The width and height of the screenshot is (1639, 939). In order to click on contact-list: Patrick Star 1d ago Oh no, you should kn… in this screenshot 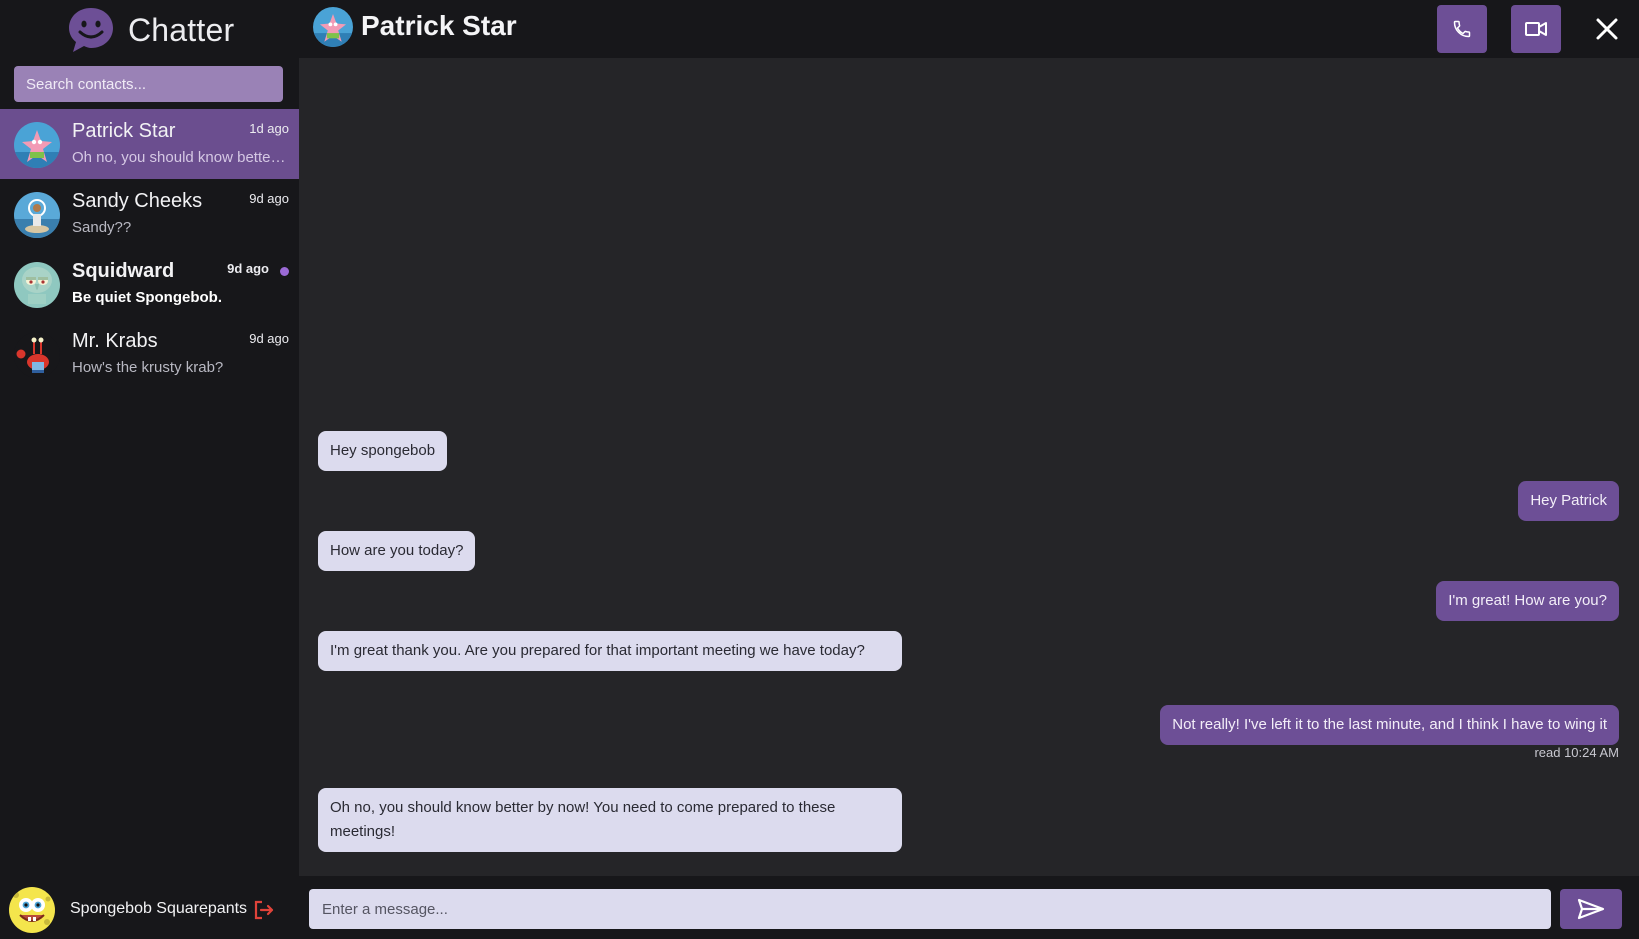, I will do `click(149, 249)`.